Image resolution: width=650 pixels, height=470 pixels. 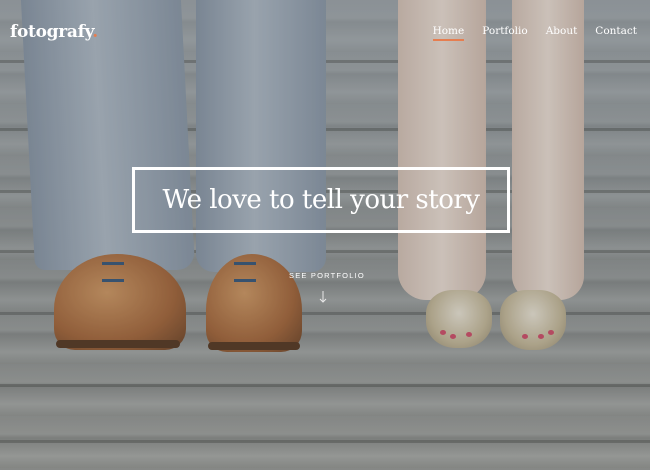 I want to click on site-logo: fotografy., so click(x=54, y=32).